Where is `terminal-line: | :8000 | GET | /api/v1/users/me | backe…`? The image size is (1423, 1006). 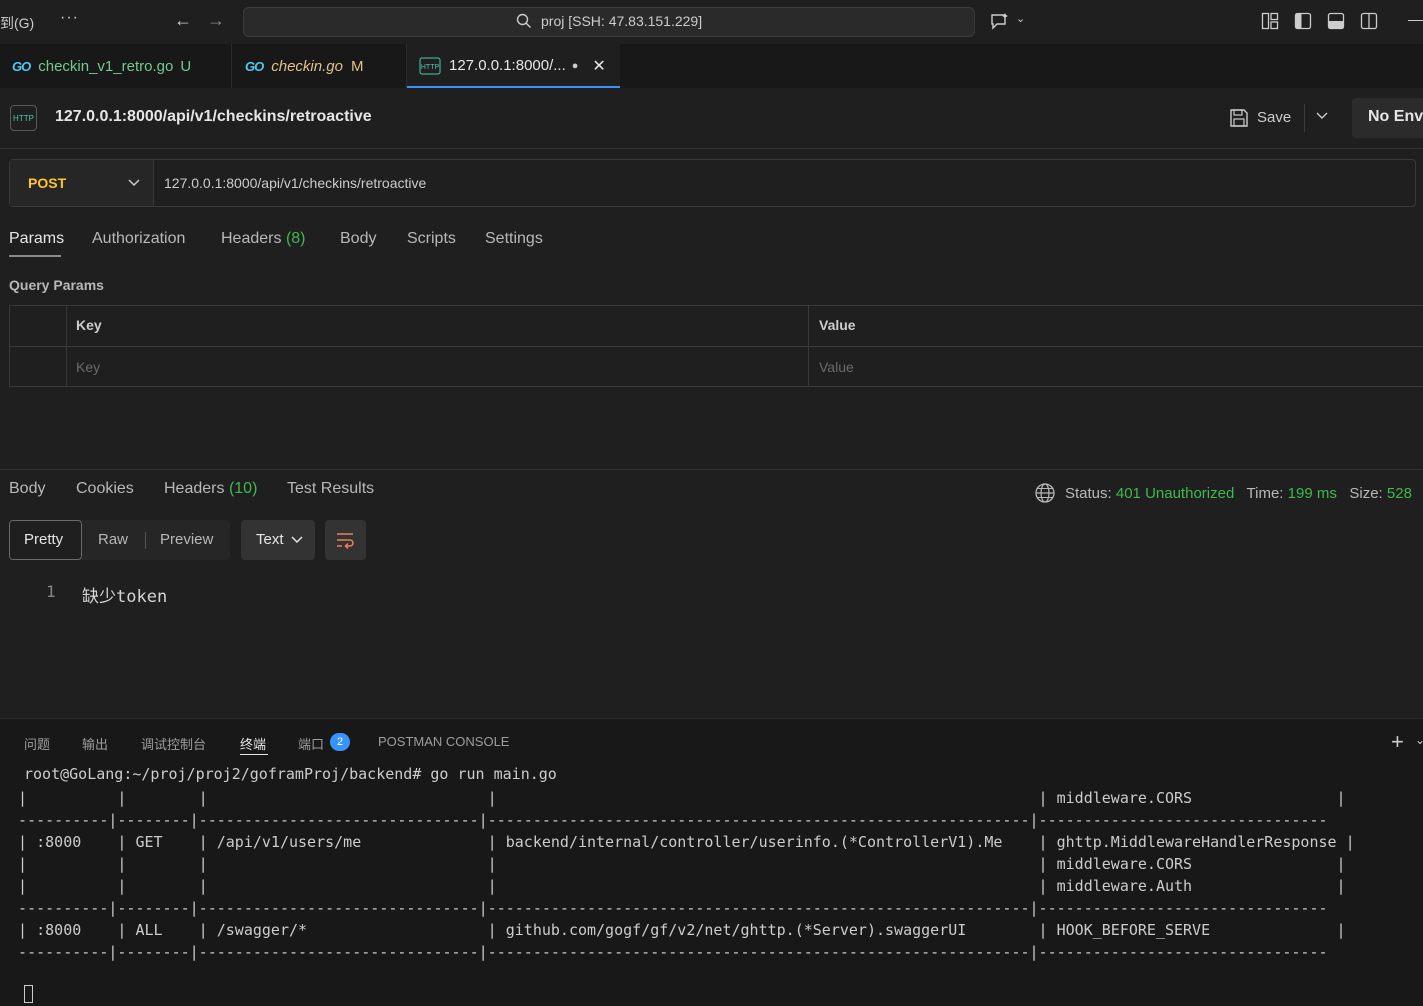
terminal-line: | :8000 | GET | /api/v1/users/me | backe… is located at coordinates (677, 842).